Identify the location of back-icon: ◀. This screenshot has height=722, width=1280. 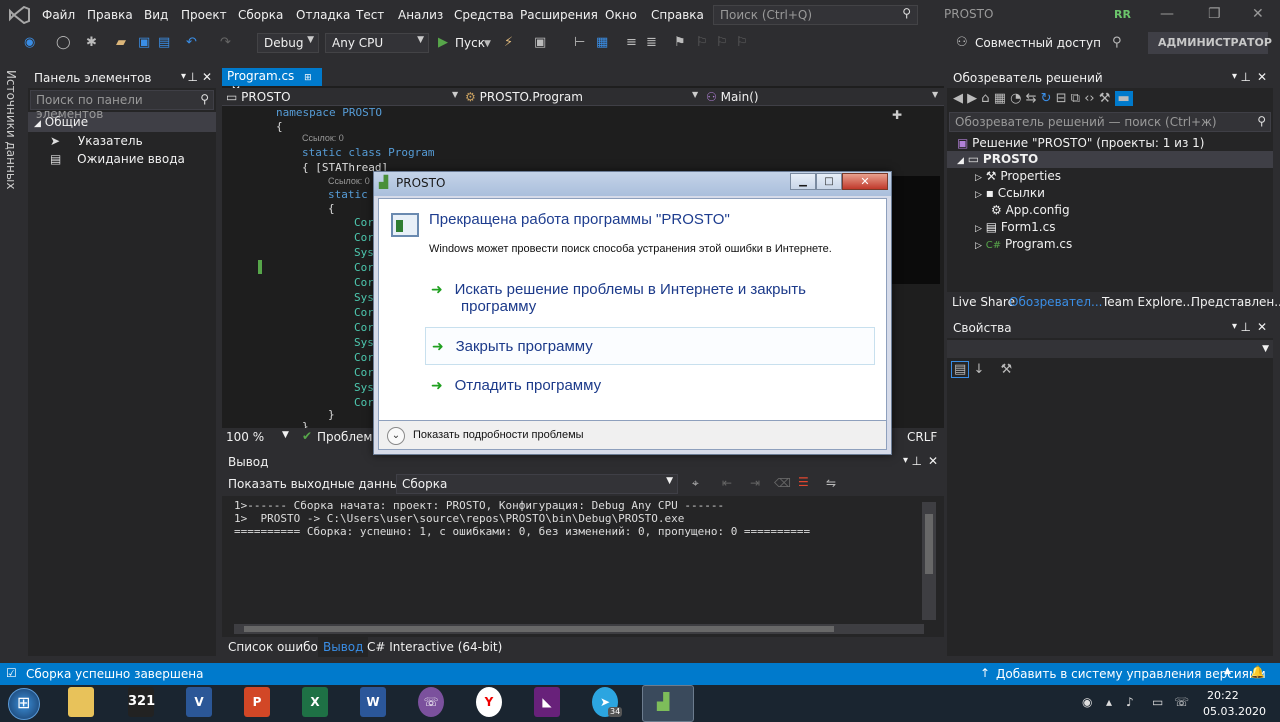
(958, 98).